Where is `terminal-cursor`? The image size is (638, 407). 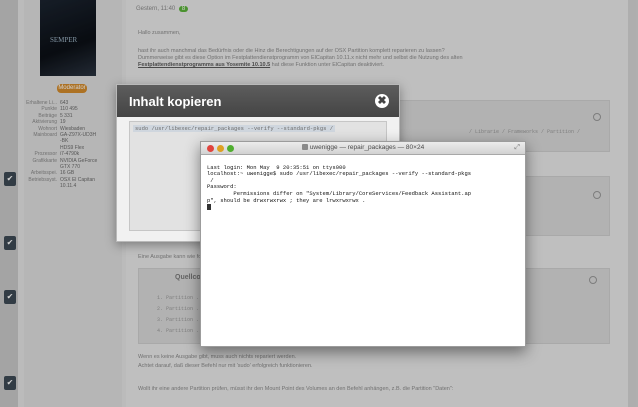
terminal-cursor is located at coordinates (209, 207).